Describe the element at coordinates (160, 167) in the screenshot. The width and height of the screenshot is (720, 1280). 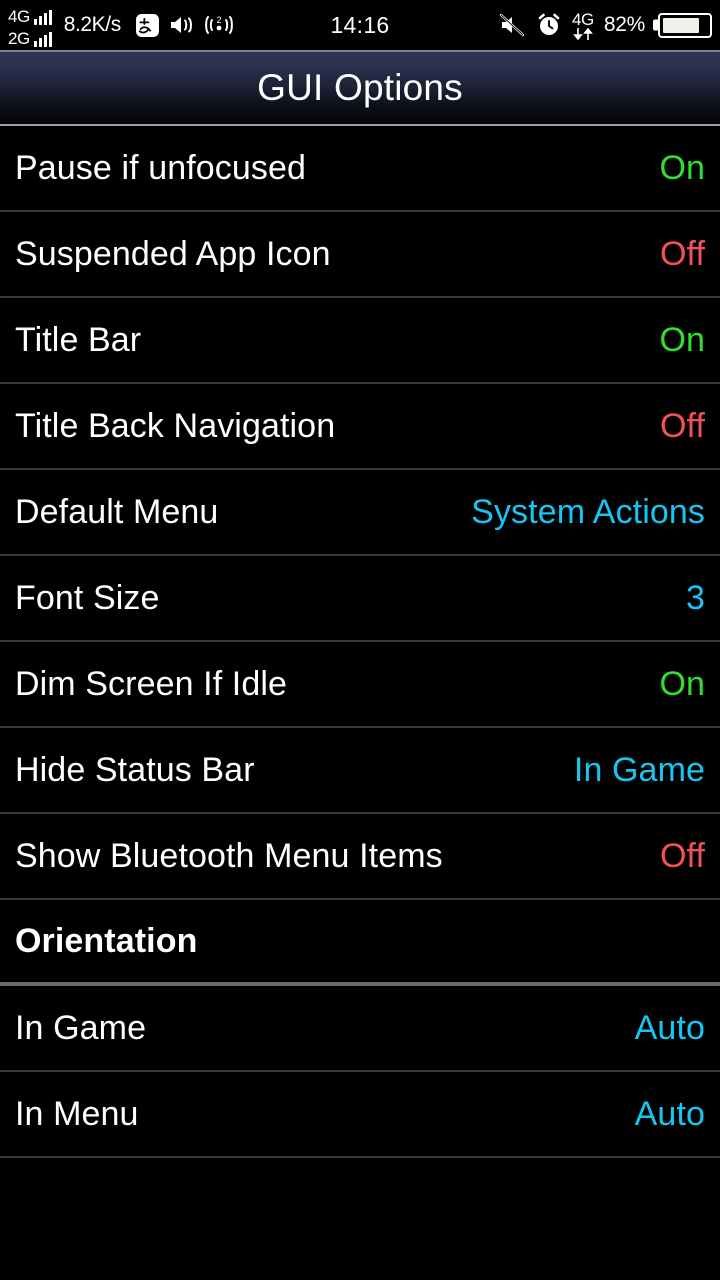
I see `settings-row-label: Pause if unfocused` at that location.